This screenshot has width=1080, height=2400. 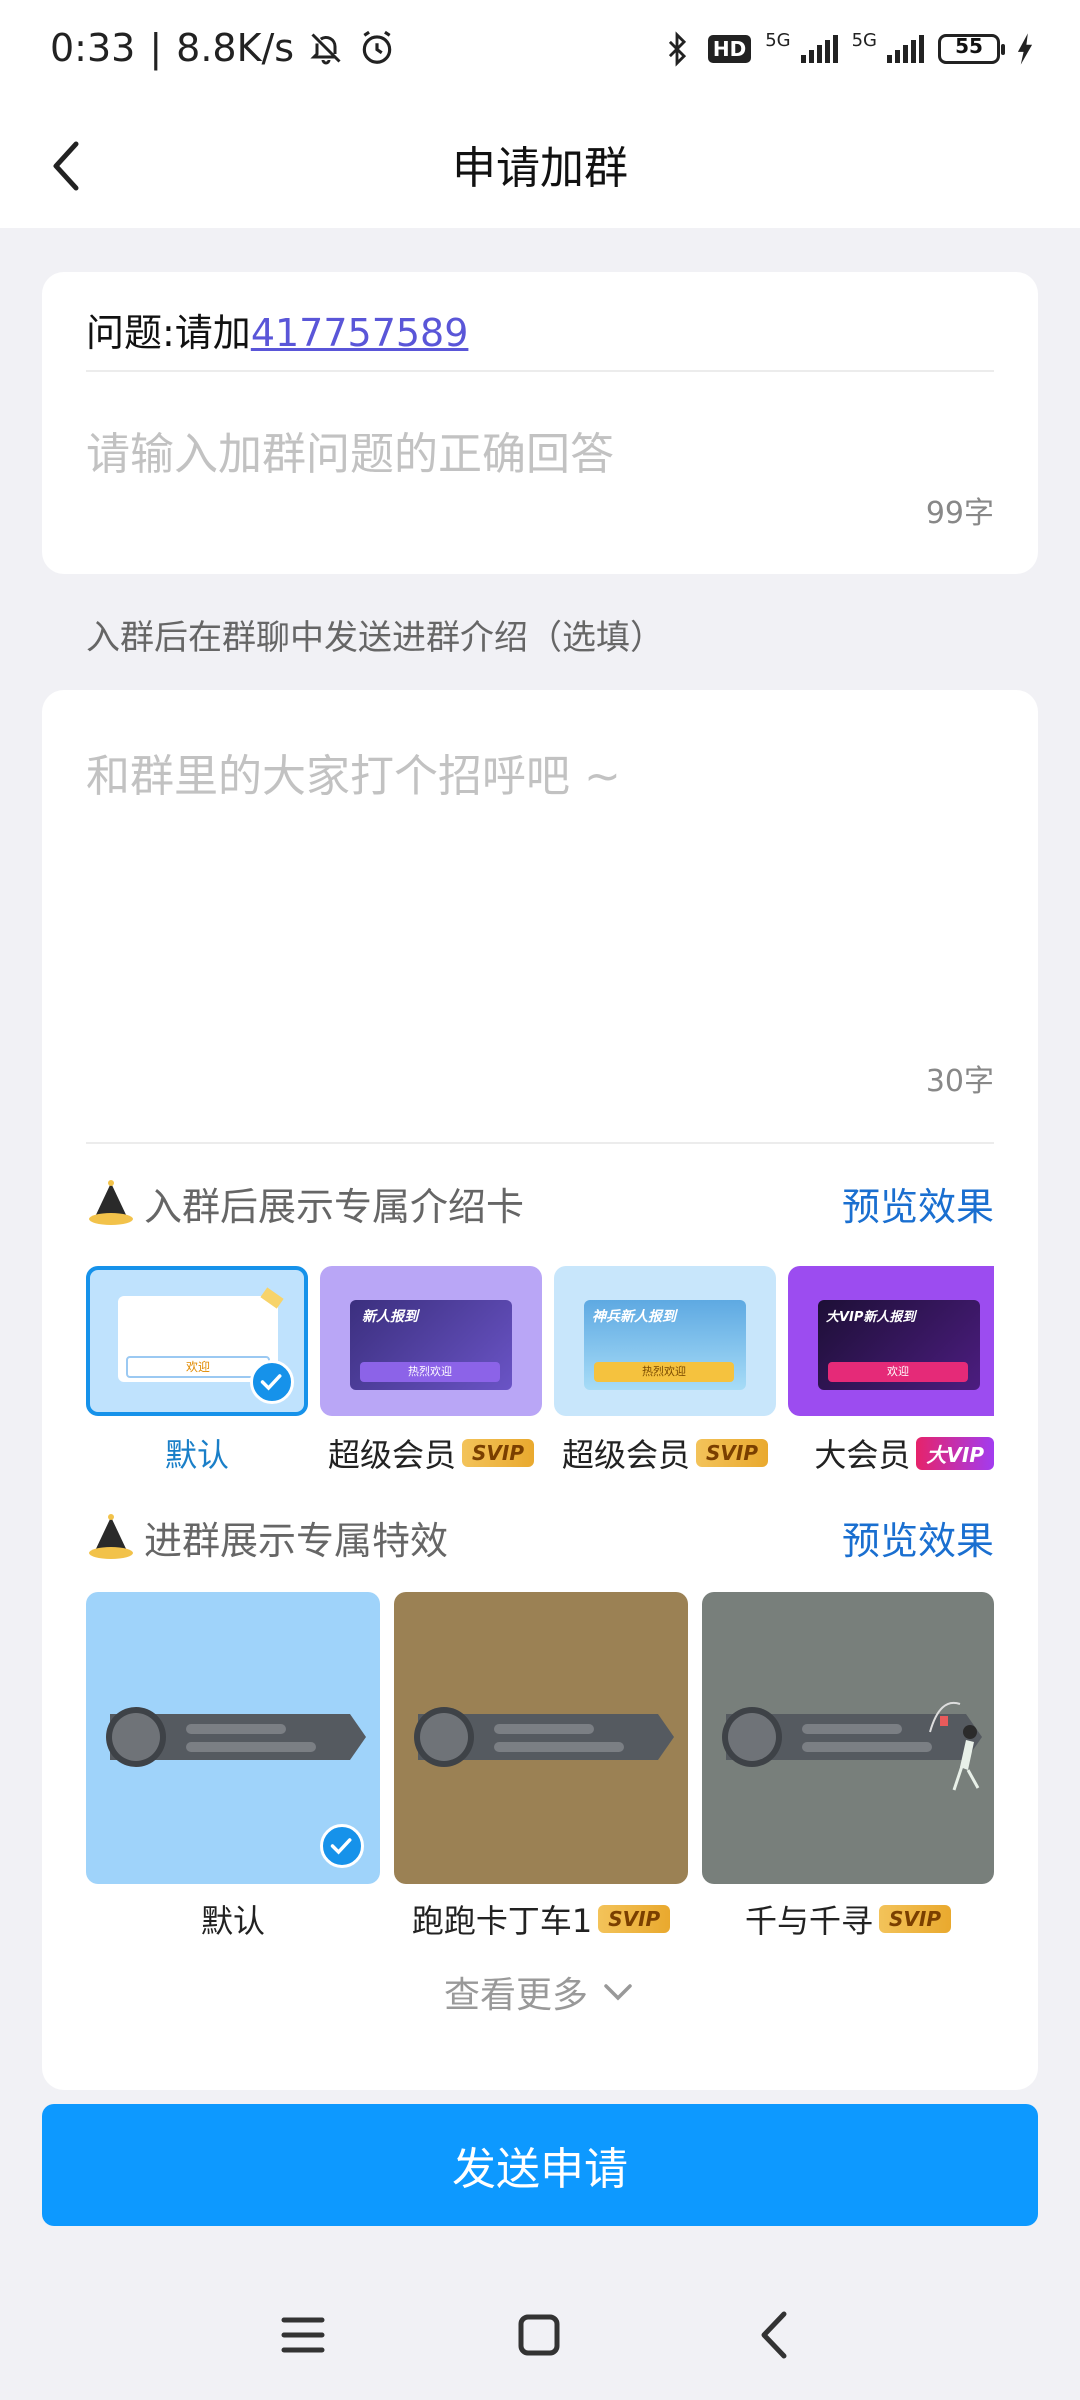 What do you see at coordinates (778, 40) in the screenshot?
I see `network-type-1: 5G` at bounding box center [778, 40].